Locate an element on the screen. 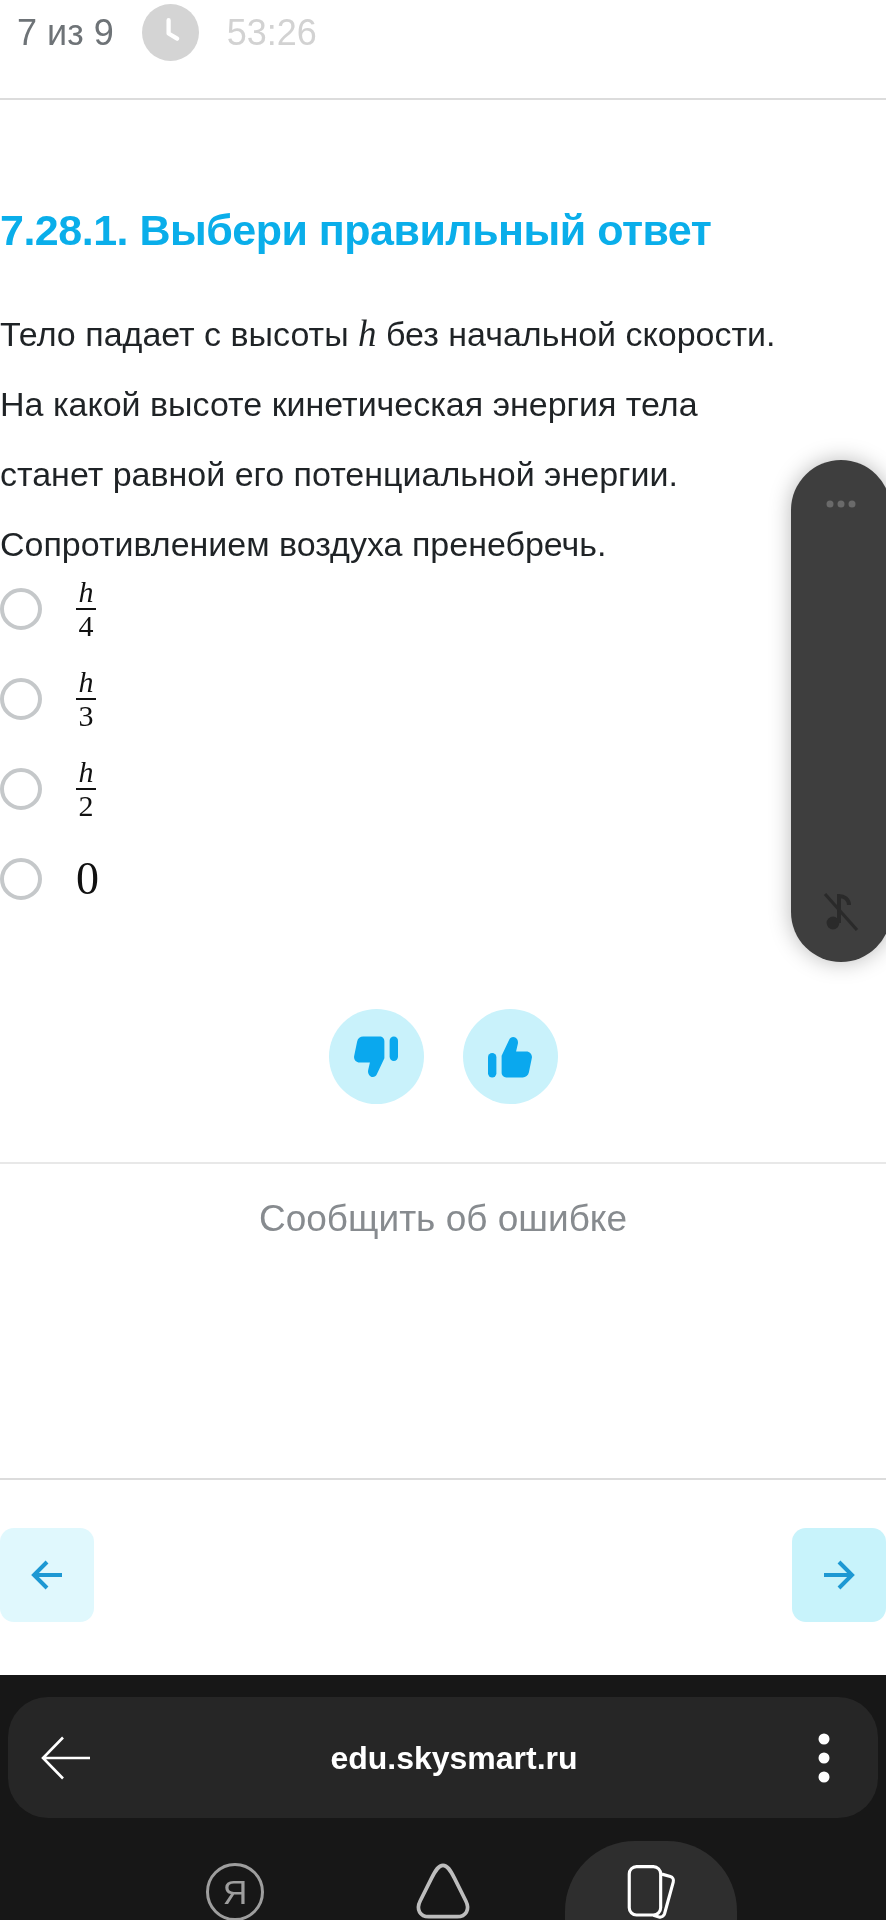 Image resolution: width=886 pixels, height=1920 pixels. previous-button is located at coordinates (47, 1575).